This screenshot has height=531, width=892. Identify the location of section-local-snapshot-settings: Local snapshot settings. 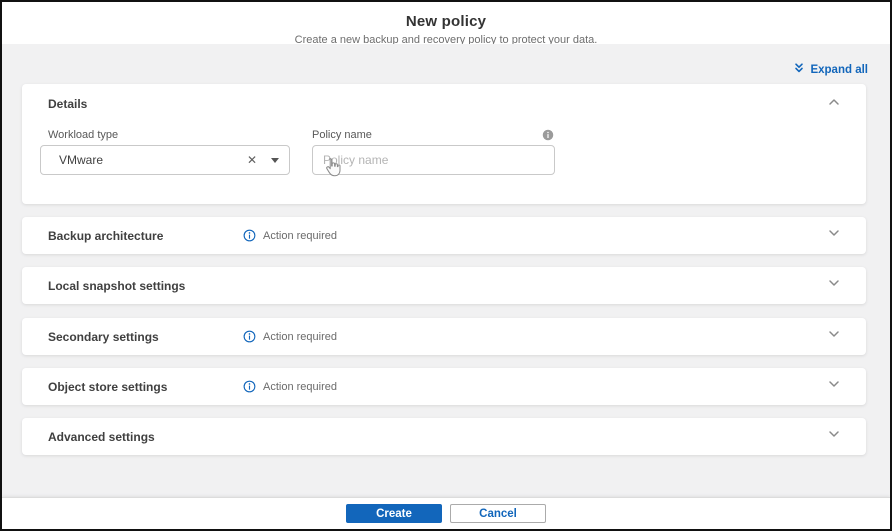
(444, 285).